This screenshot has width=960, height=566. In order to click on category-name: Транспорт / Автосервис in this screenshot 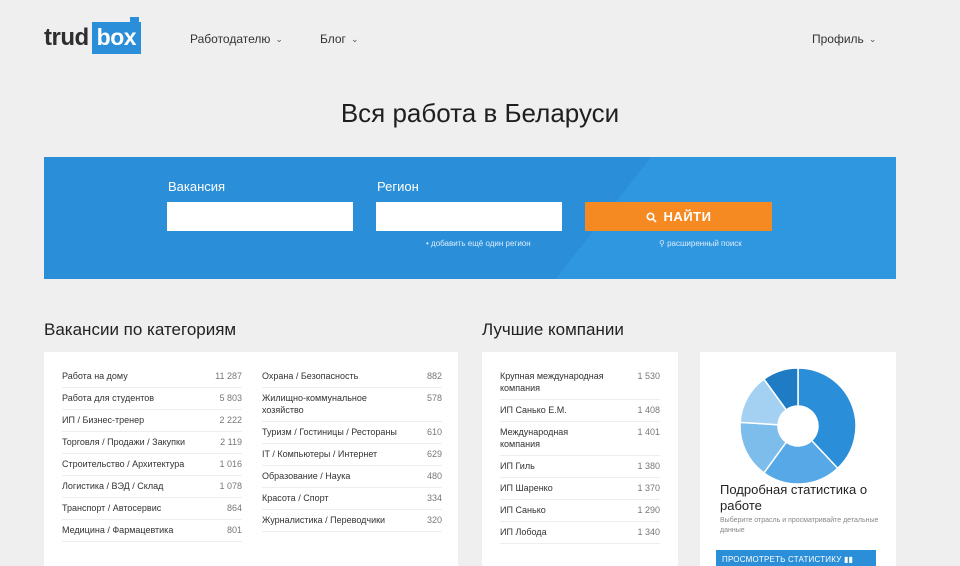, I will do `click(112, 508)`.